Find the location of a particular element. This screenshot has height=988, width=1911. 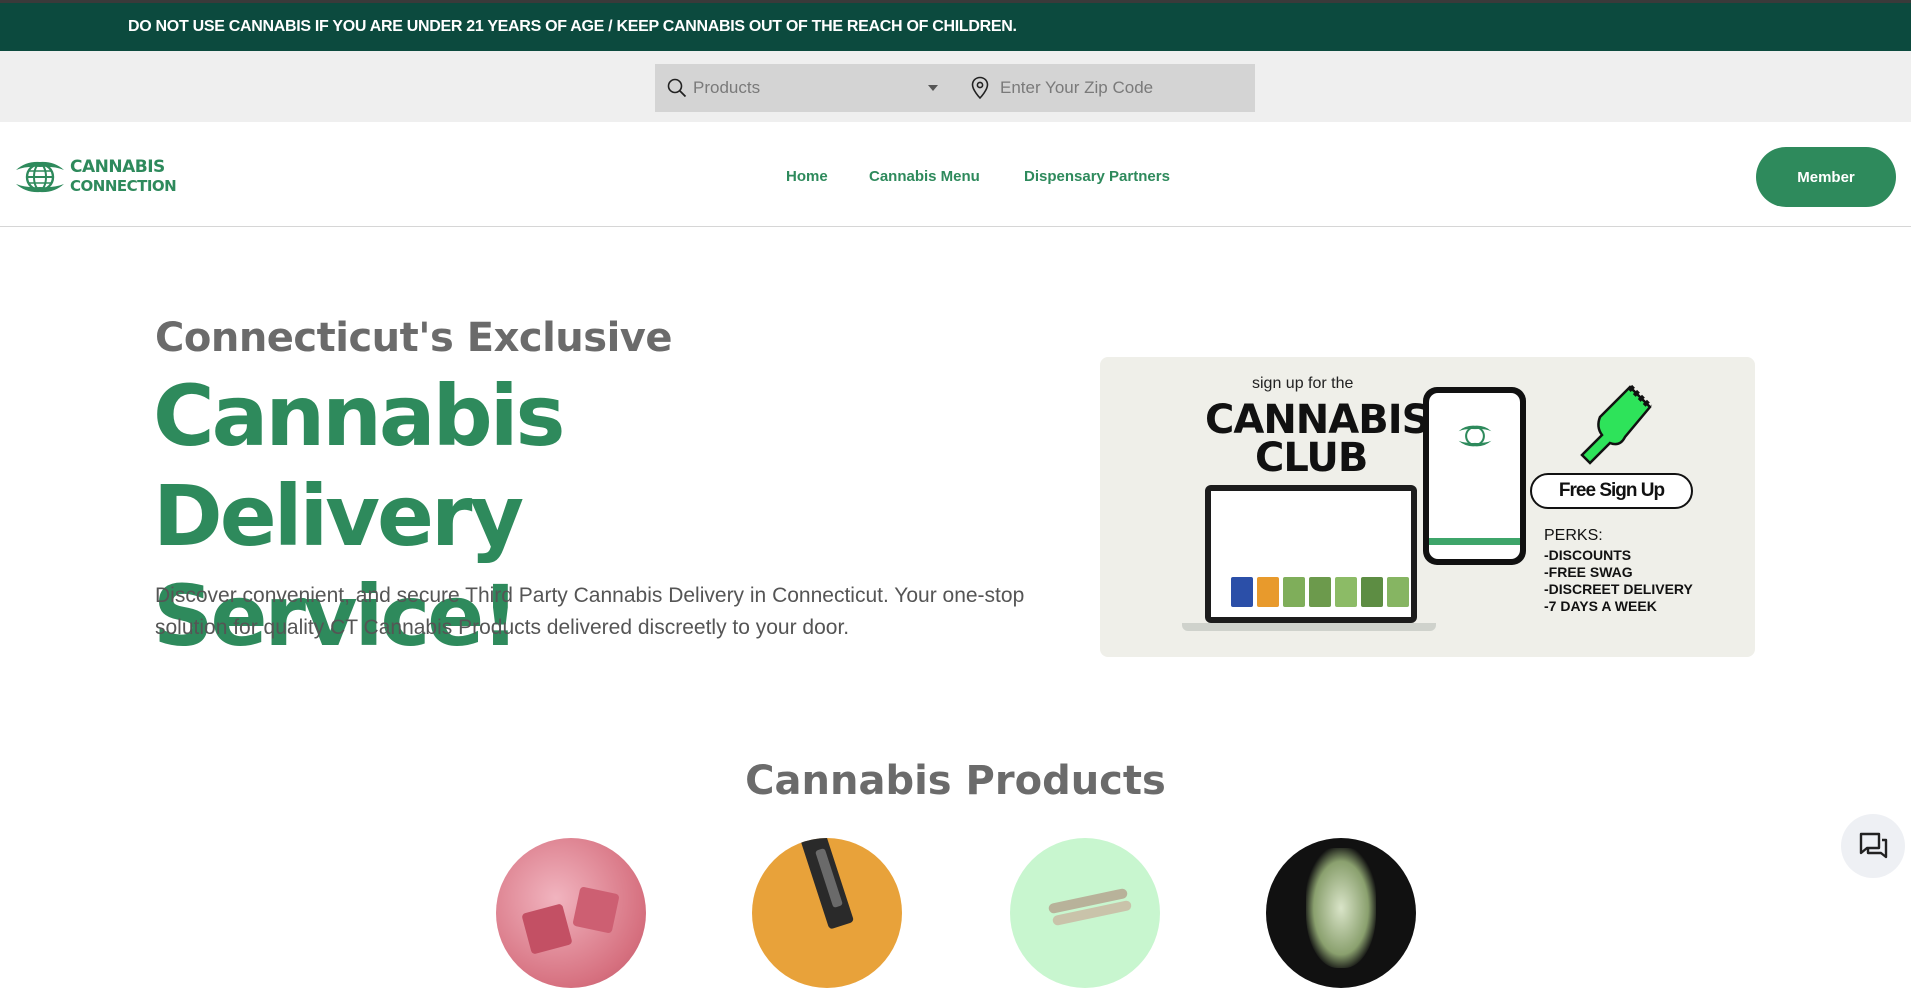

location-pin-icon is located at coordinates (980, 88).